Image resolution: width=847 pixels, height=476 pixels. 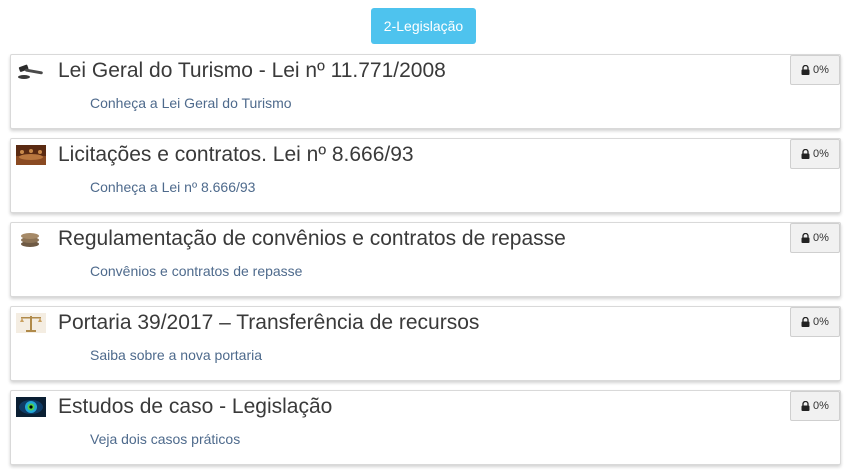 What do you see at coordinates (195, 406) in the screenshot?
I see `module-title: Estudos de caso - Legislação` at bounding box center [195, 406].